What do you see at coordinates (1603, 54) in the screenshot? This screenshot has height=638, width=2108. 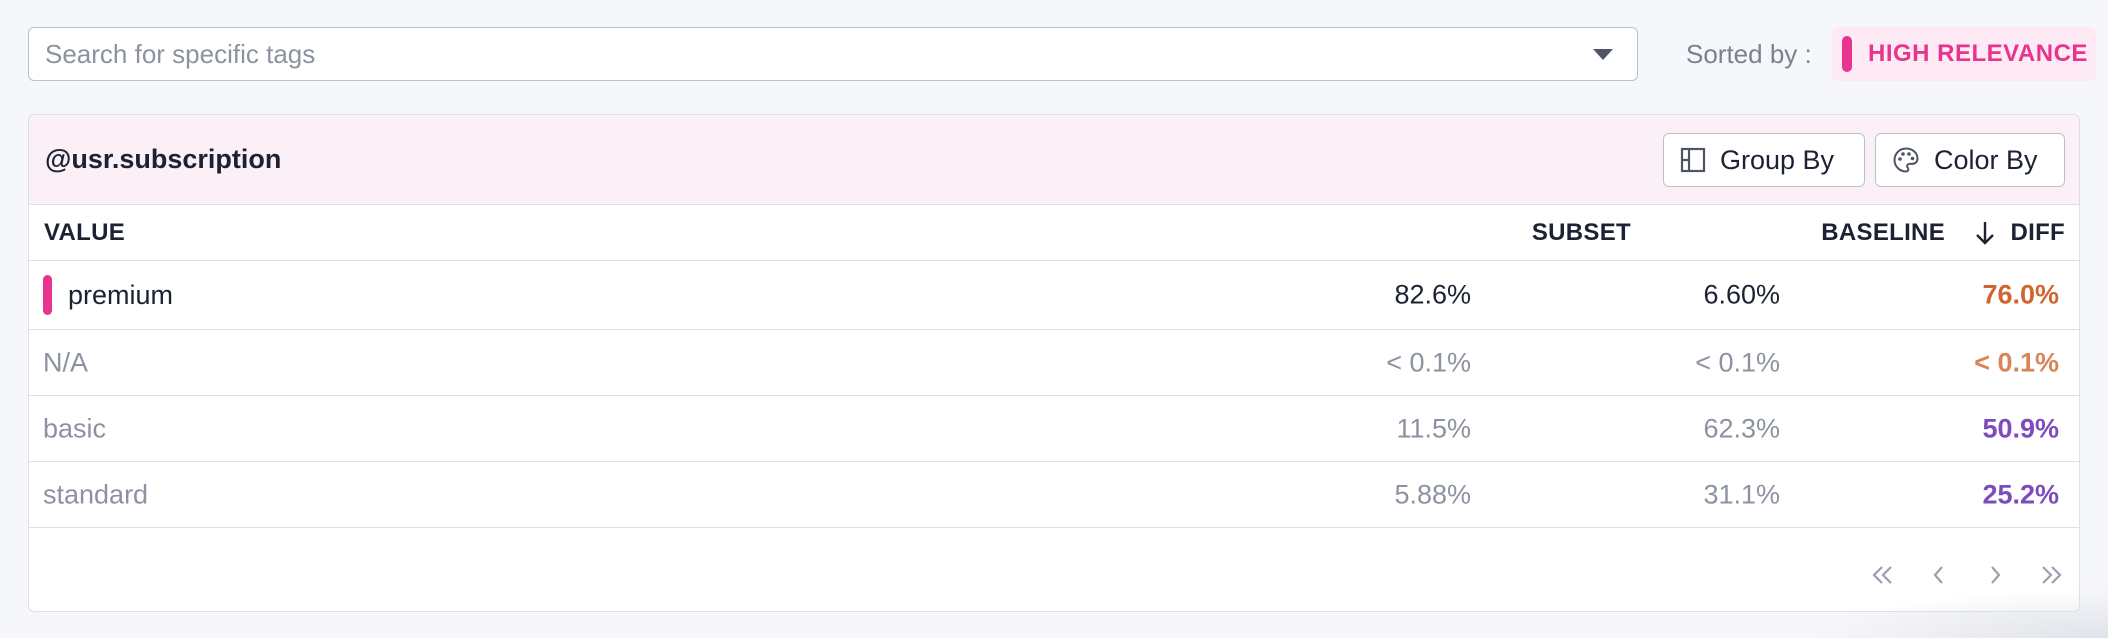 I see `chevron-down-icon` at bounding box center [1603, 54].